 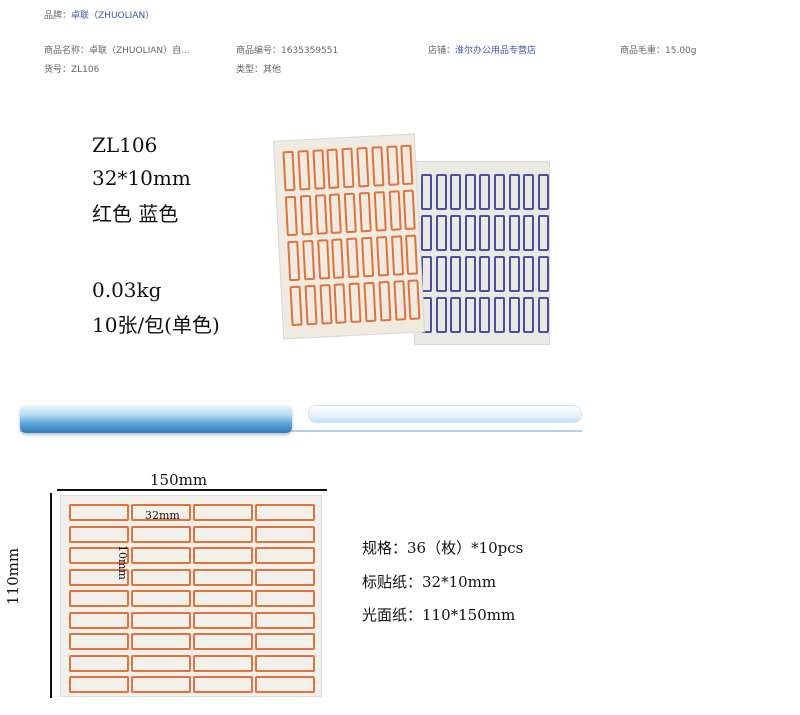 What do you see at coordinates (135, 214) in the screenshot?
I see `product-colors: 红色 蓝色` at bounding box center [135, 214].